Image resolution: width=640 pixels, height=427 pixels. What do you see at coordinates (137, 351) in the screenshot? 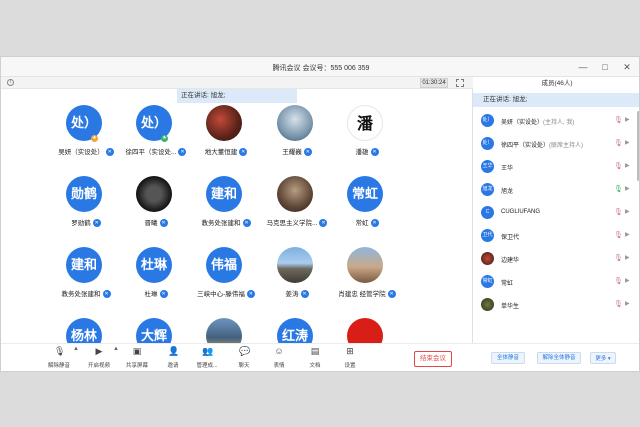
I see `share-screen-icon: ▣` at bounding box center [137, 351].